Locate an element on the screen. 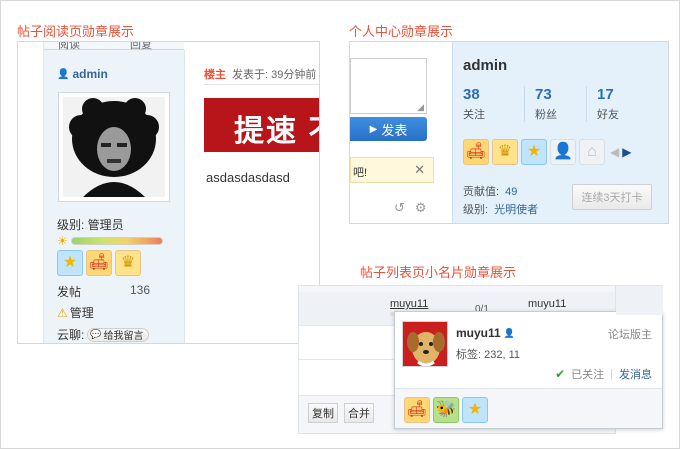  post-body: asdasdasdasd is located at coordinates (248, 177).